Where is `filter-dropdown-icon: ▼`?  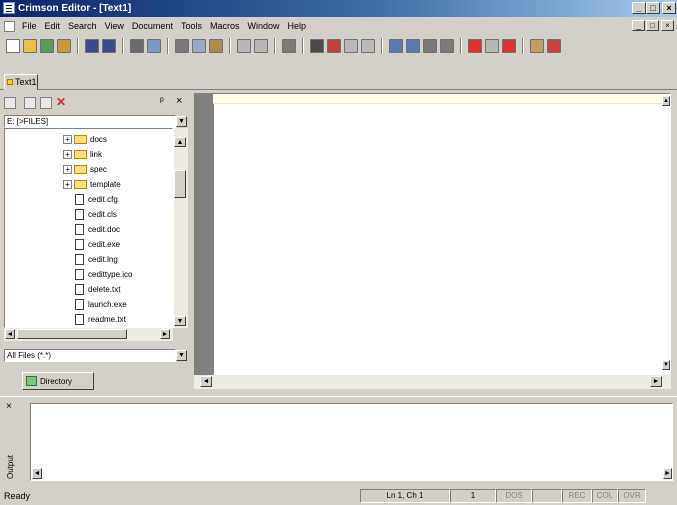
filter-dropdown-icon: ▼ is located at coordinates (181, 355).